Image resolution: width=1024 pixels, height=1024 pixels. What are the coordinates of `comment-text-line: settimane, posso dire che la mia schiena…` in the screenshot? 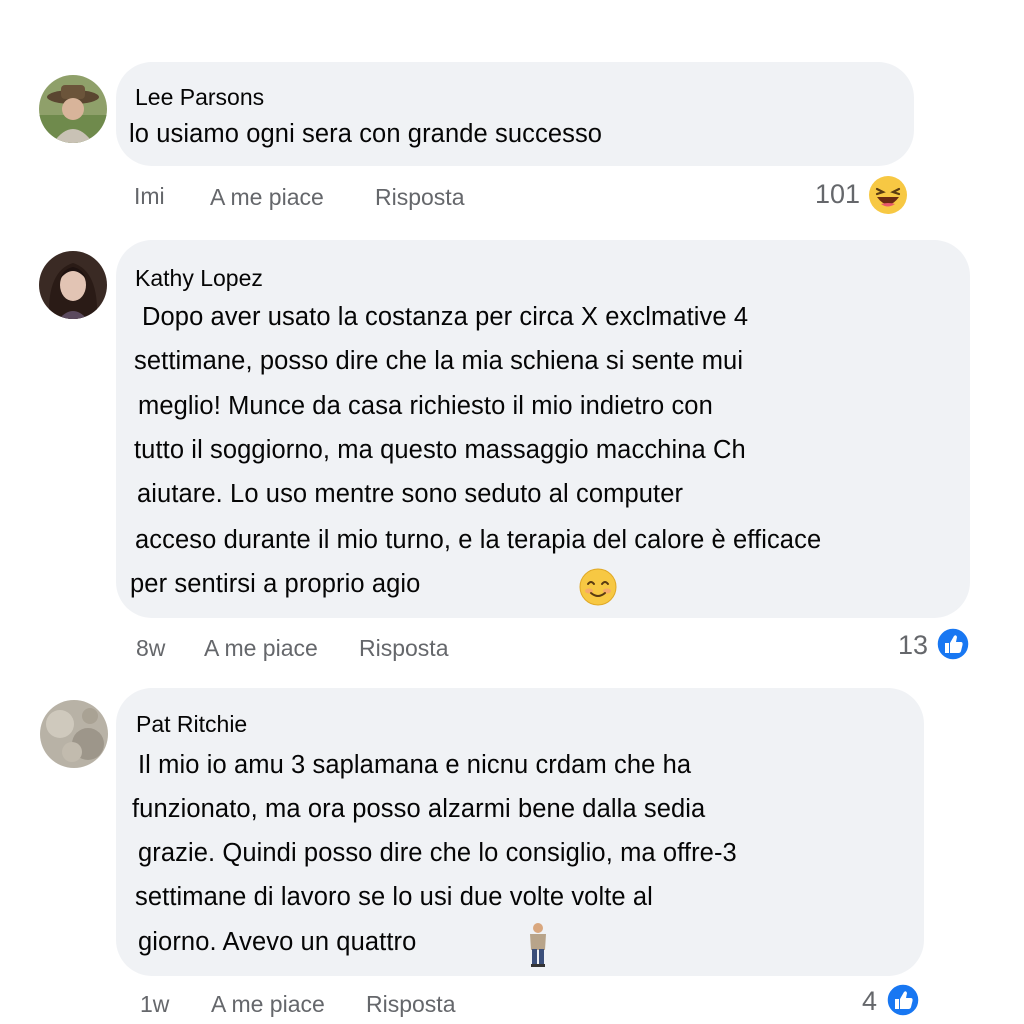 It's located at (439, 361).